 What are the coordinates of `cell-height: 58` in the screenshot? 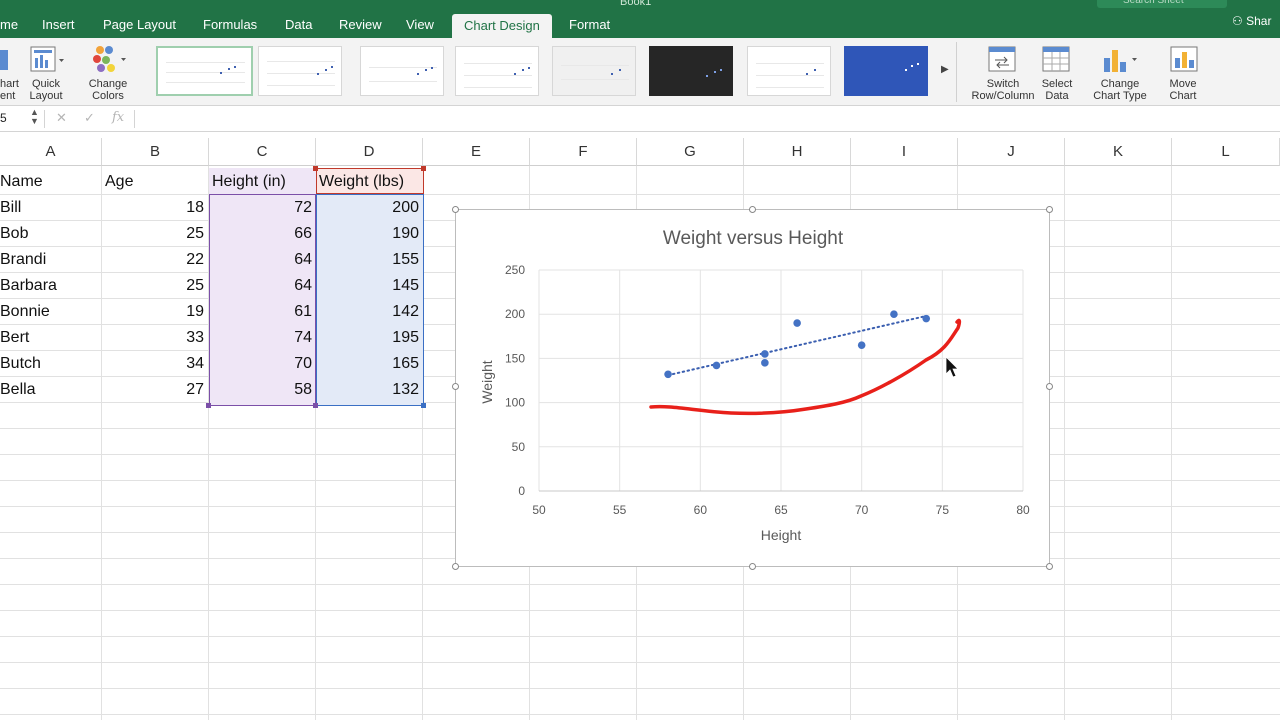 It's located at (262, 390).